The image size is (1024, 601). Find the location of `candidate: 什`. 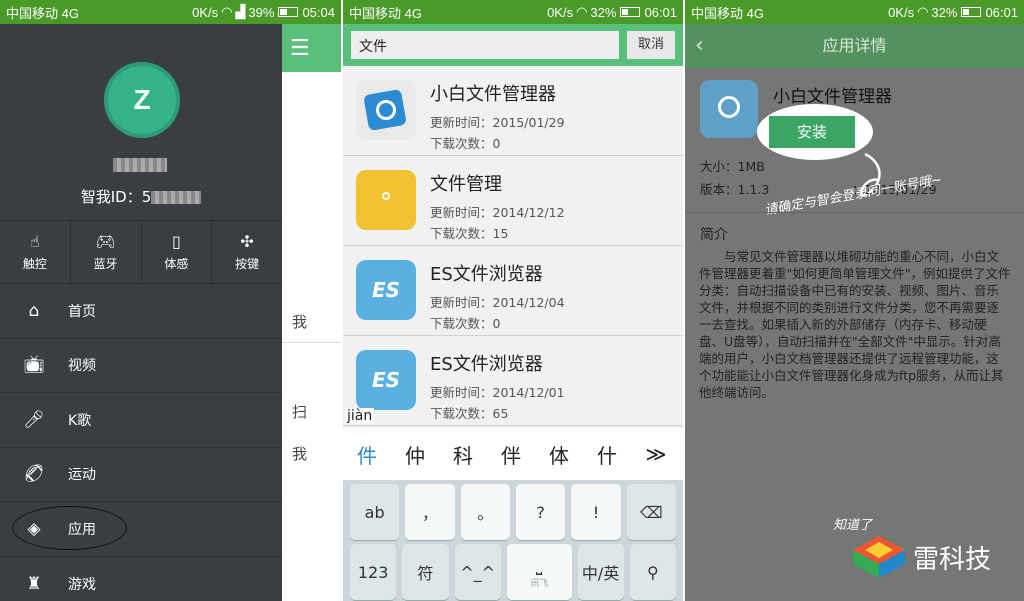

candidate: 什 is located at coordinates (607, 454).